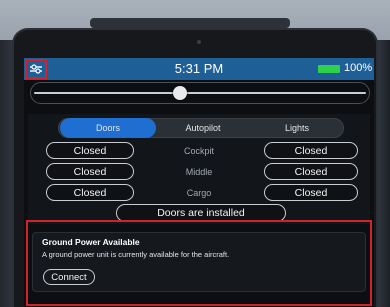  I want to click on cargo-left-door-button: Closed, so click(90, 192).